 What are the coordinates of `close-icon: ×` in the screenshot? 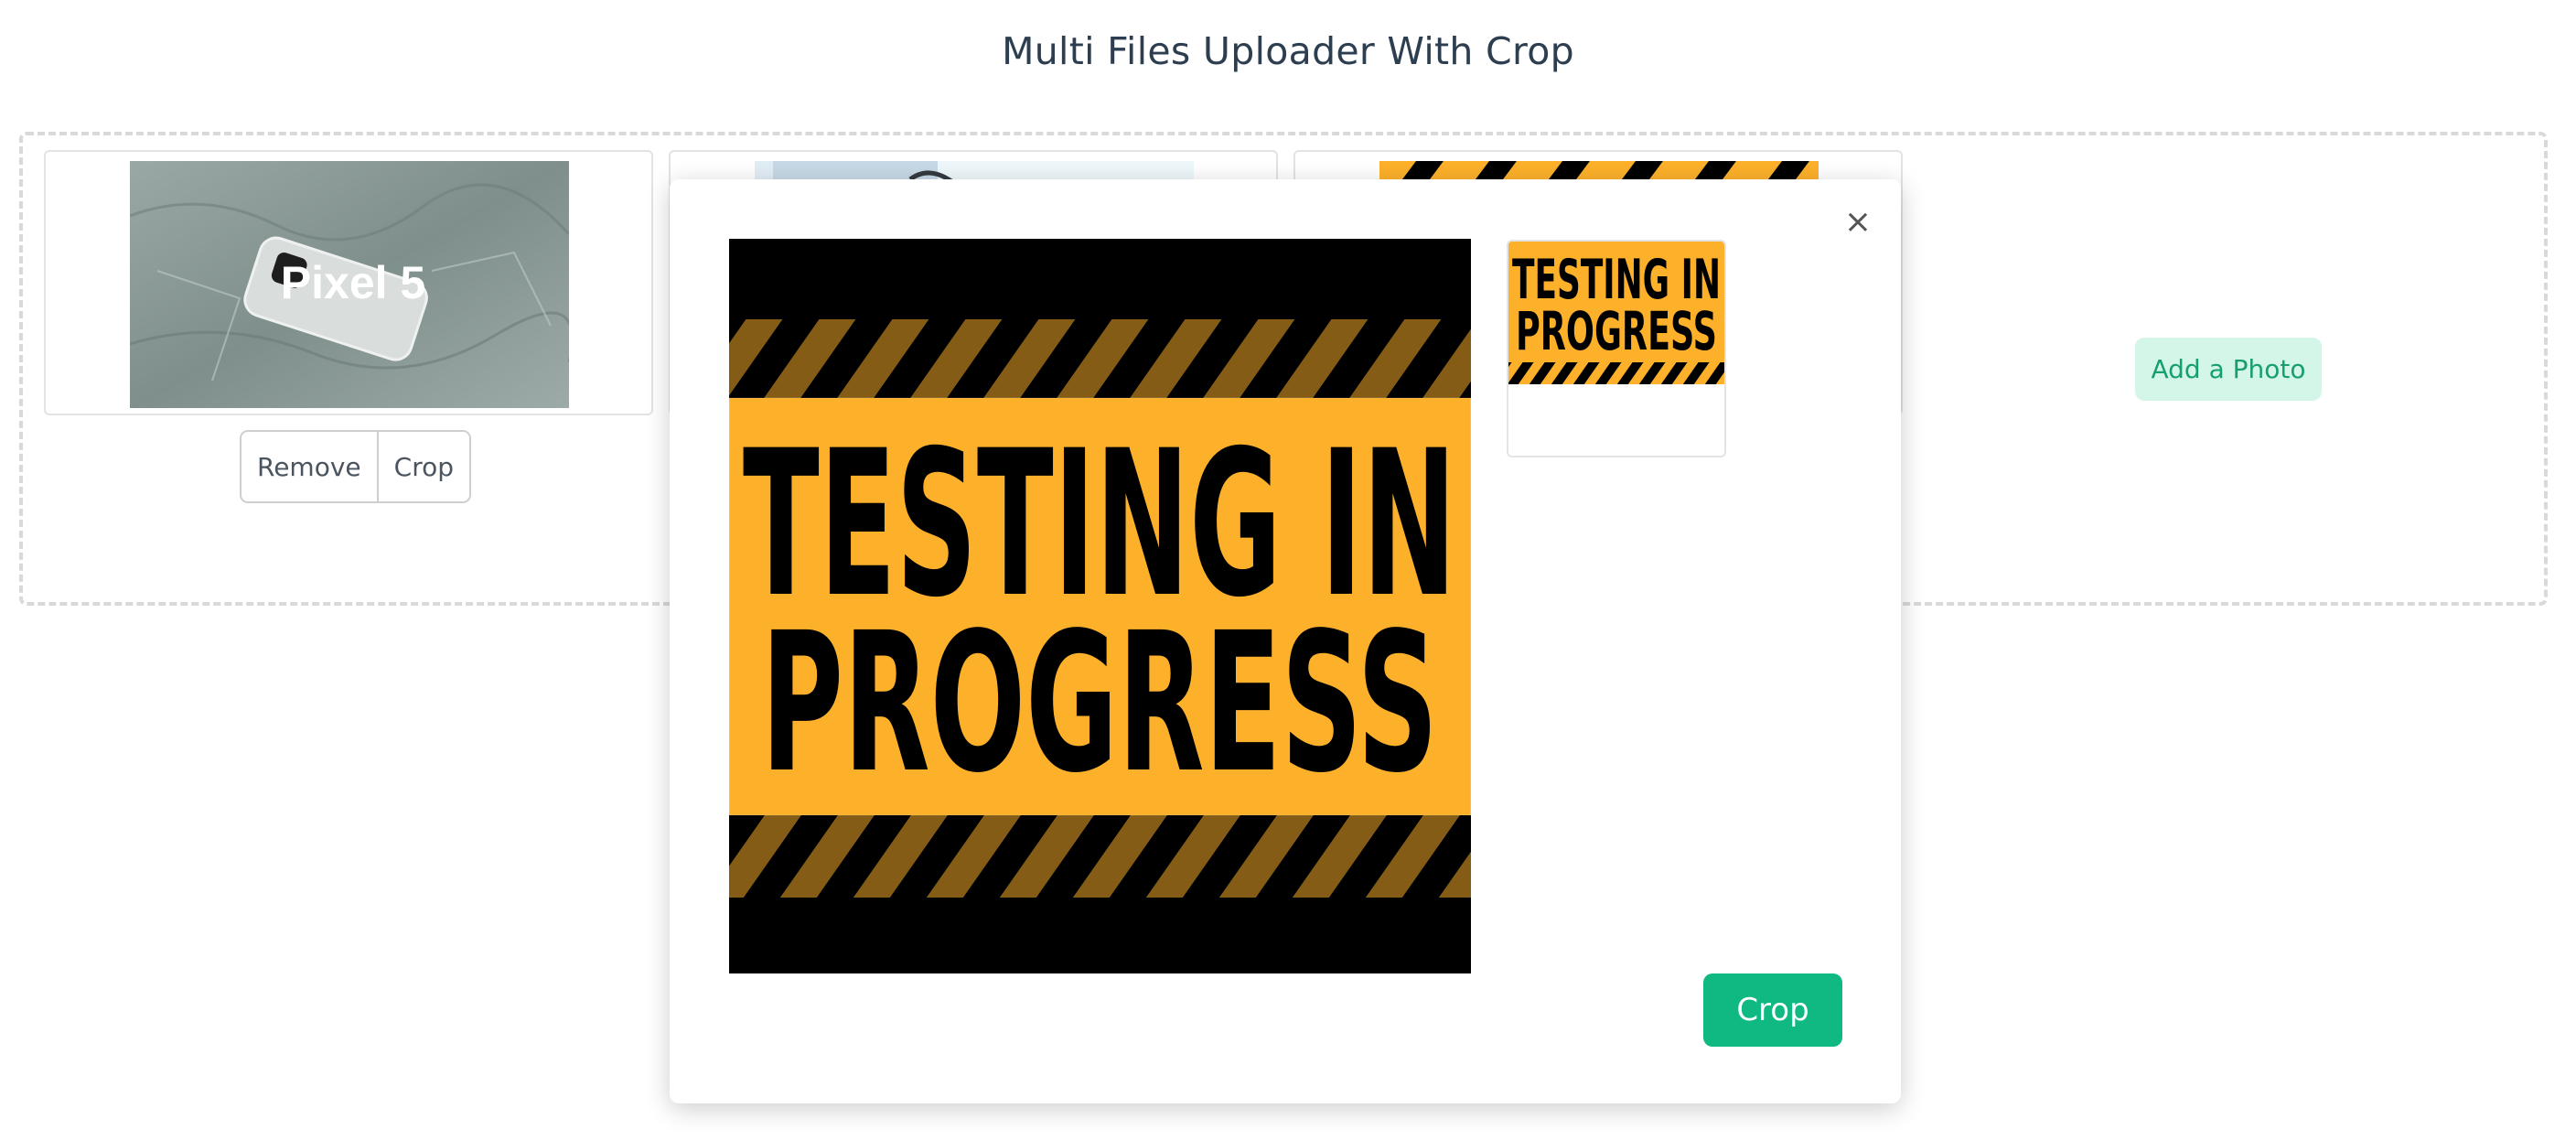 It's located at (1858, 222).